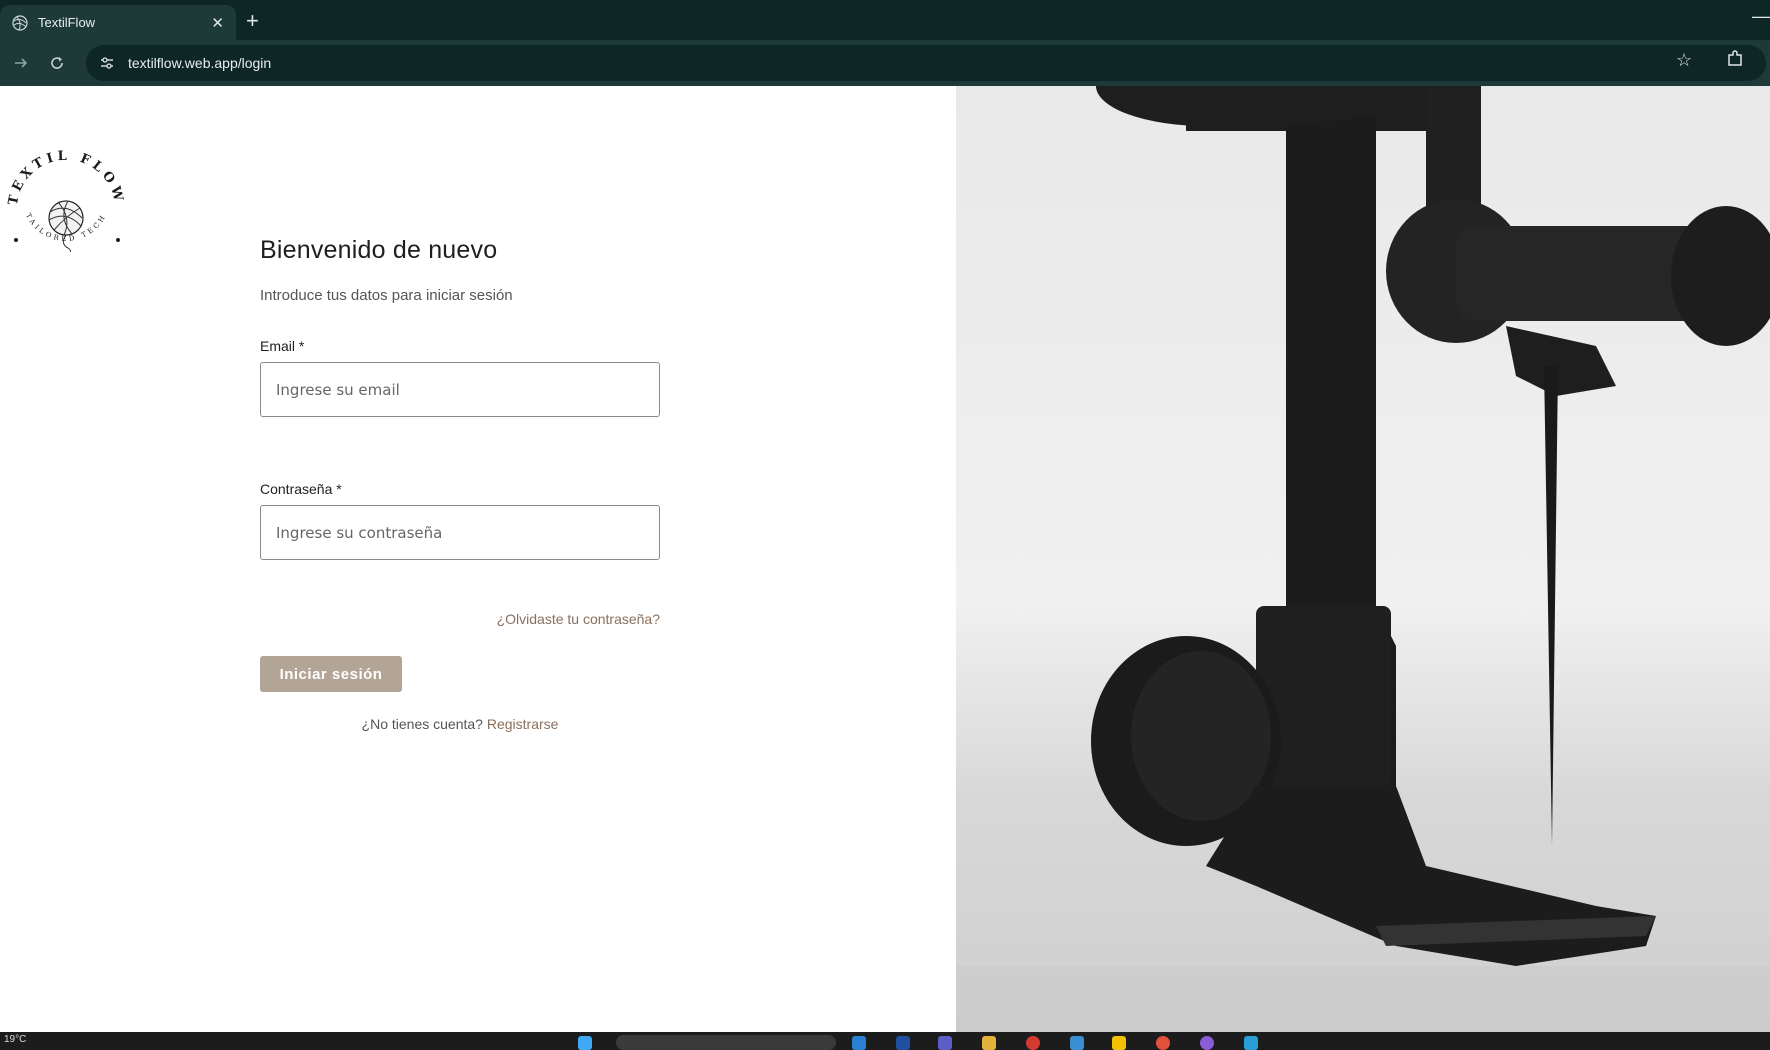 Image resolution: width=1770 pixels, height=1050 pixels. I want to click on register-prompt: ¿No tienes cuenta? Registrarse, so click(460, 724).